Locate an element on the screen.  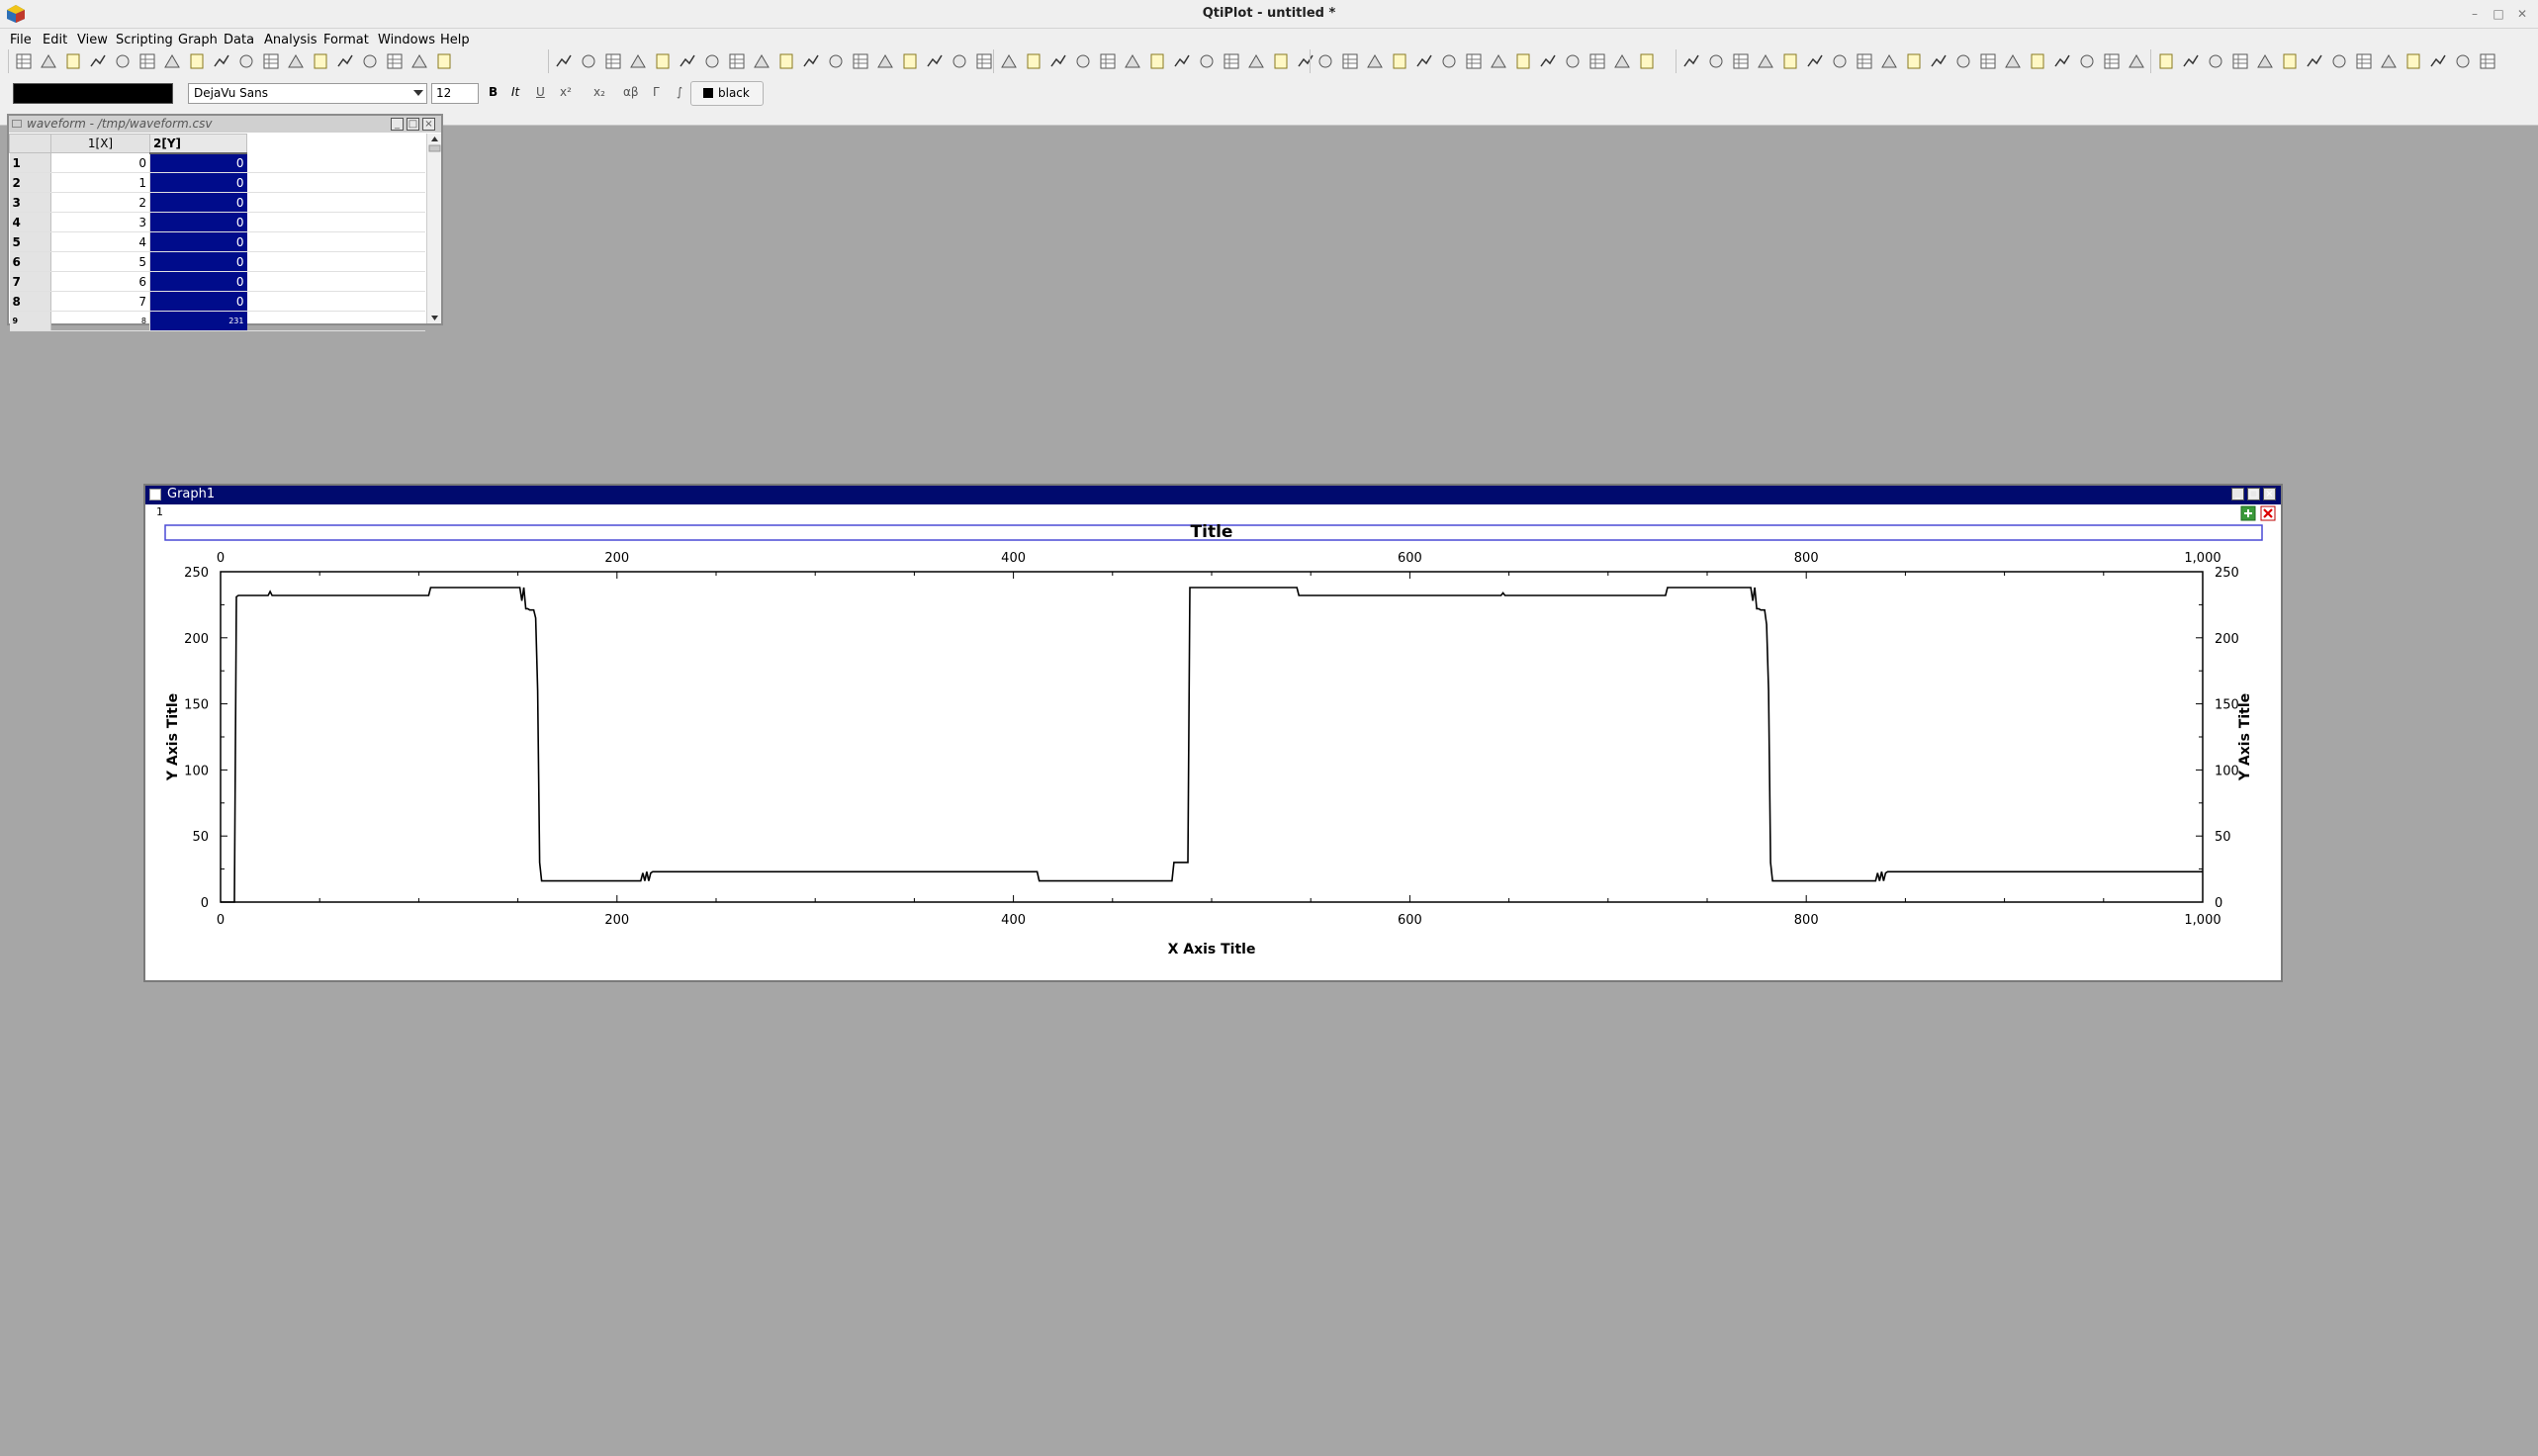
cell-x: 1 is located at coordinates (100, 182).